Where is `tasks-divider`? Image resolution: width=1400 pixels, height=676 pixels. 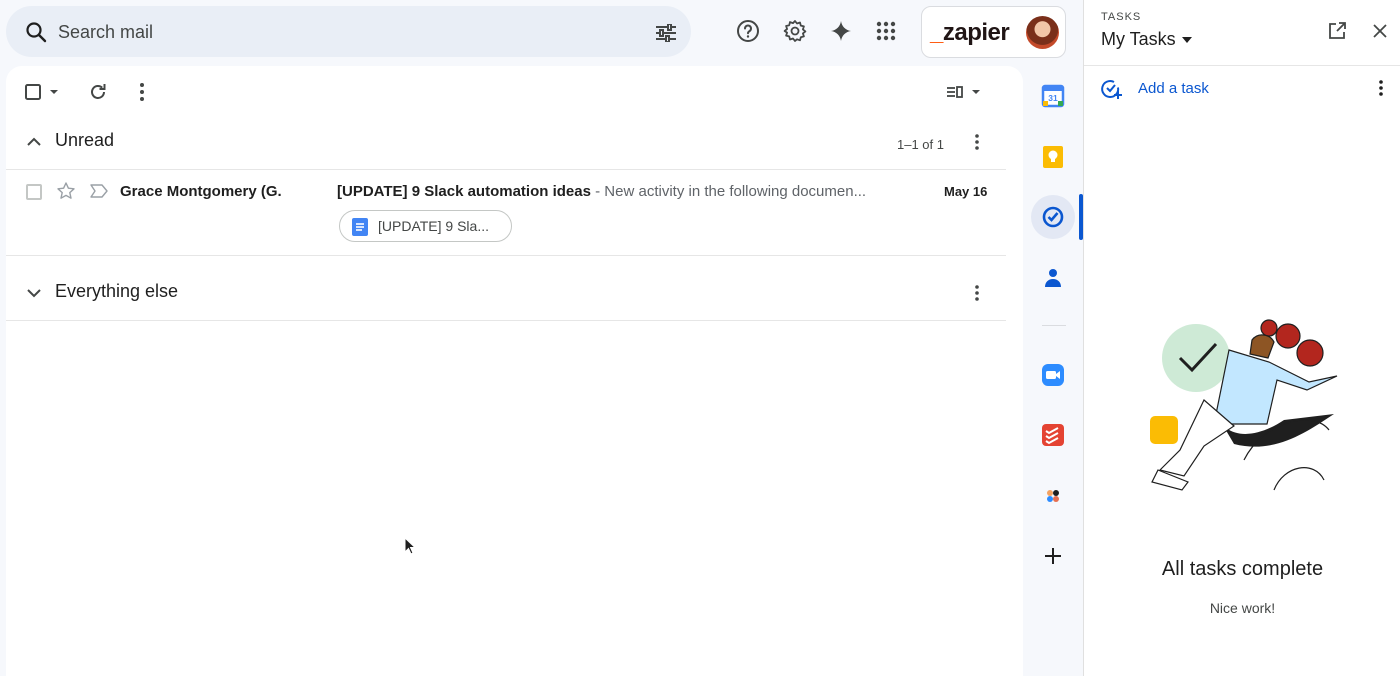
tasks-divider is located at coordinates (1242, 65).